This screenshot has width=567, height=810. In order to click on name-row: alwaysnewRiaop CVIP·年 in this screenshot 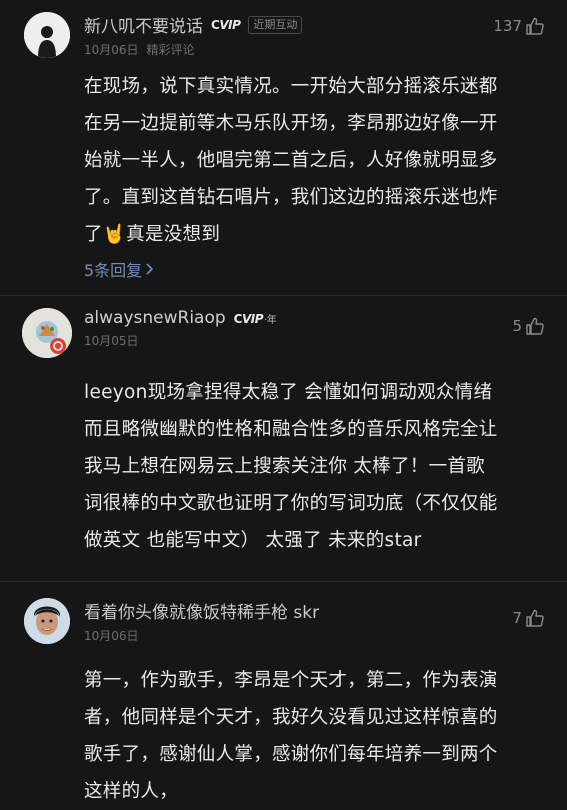, I will do `click(314, 318)`.